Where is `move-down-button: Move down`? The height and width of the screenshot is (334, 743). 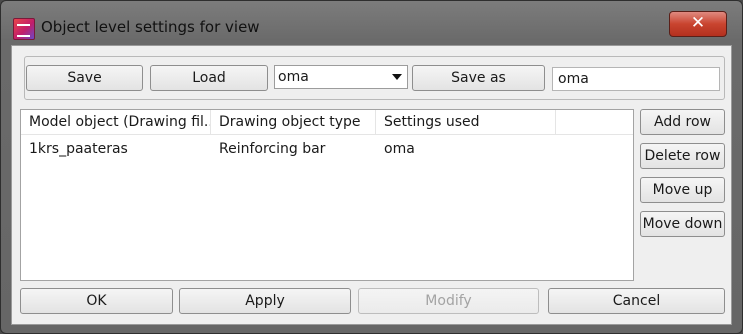 move-down-button: Move down is located at coordinates (682, 224).